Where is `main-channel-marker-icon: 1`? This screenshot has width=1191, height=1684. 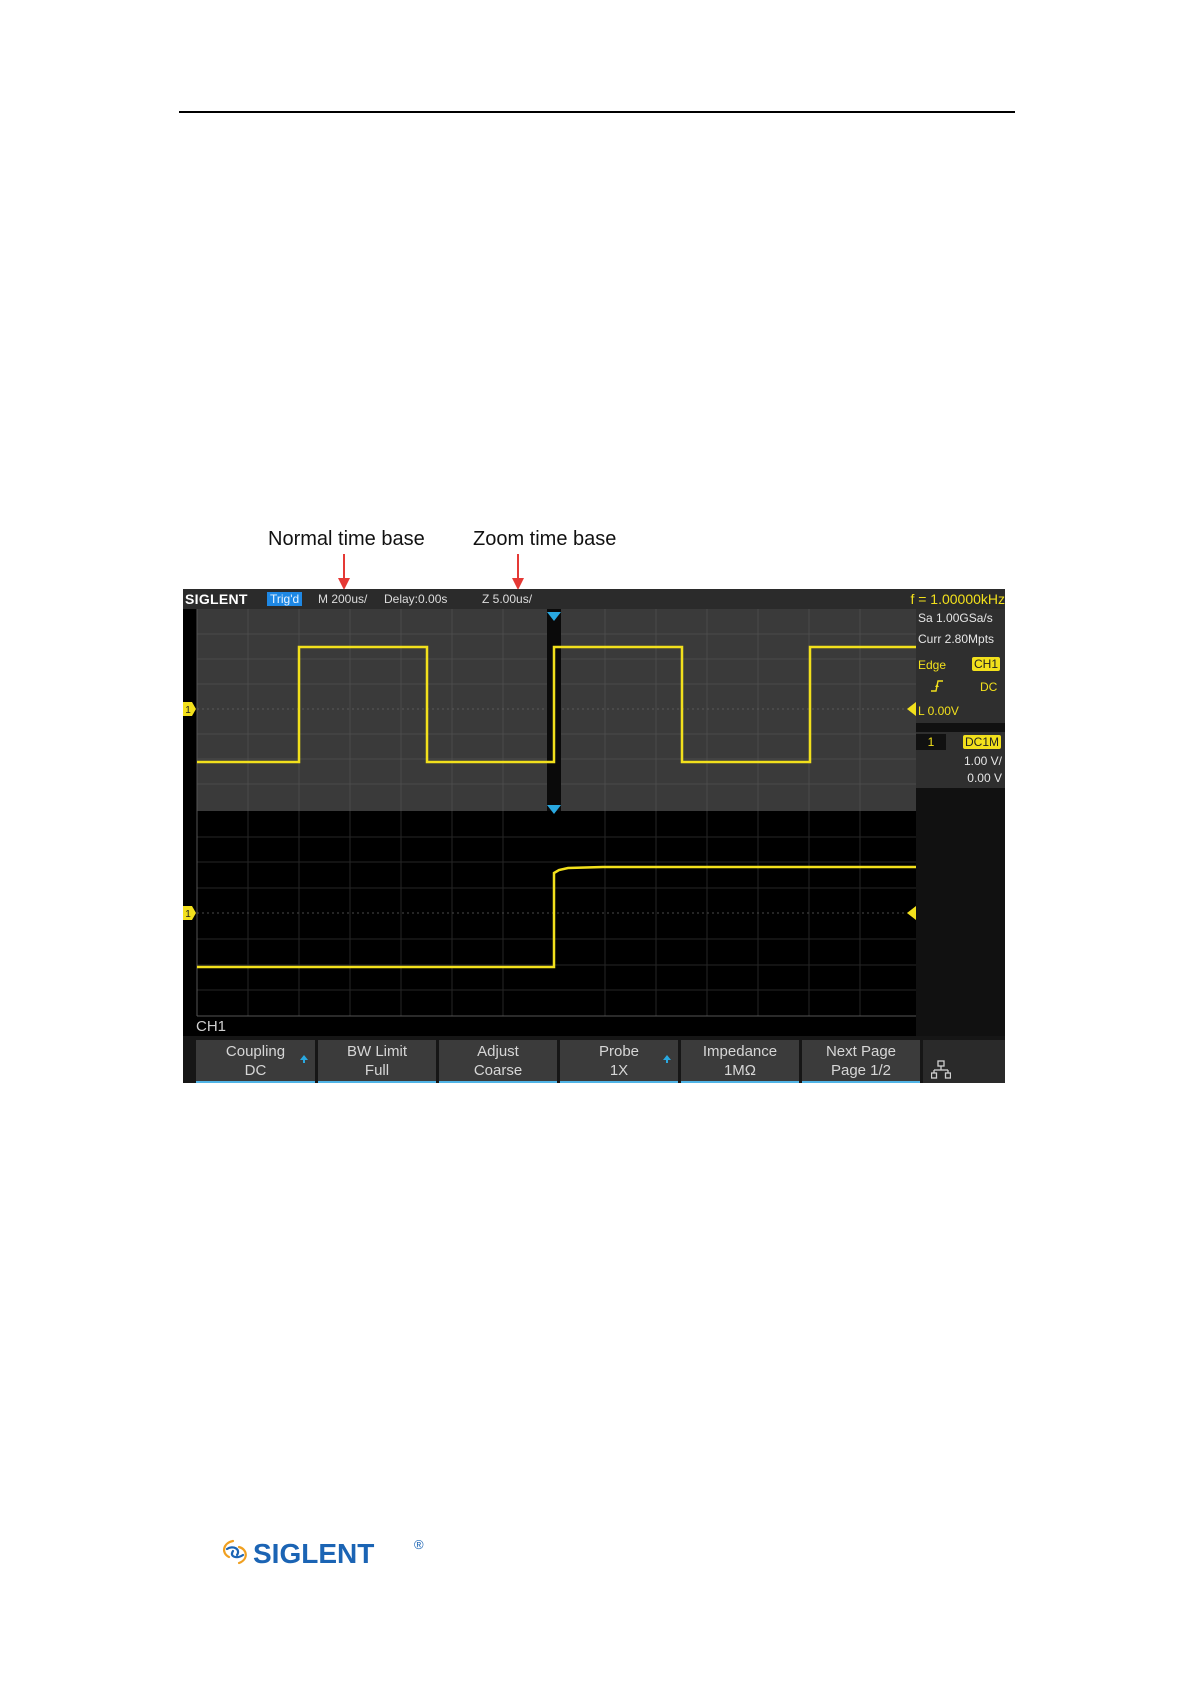
main-channel-marker-icon: 1 is located at coordinates (189, 709).